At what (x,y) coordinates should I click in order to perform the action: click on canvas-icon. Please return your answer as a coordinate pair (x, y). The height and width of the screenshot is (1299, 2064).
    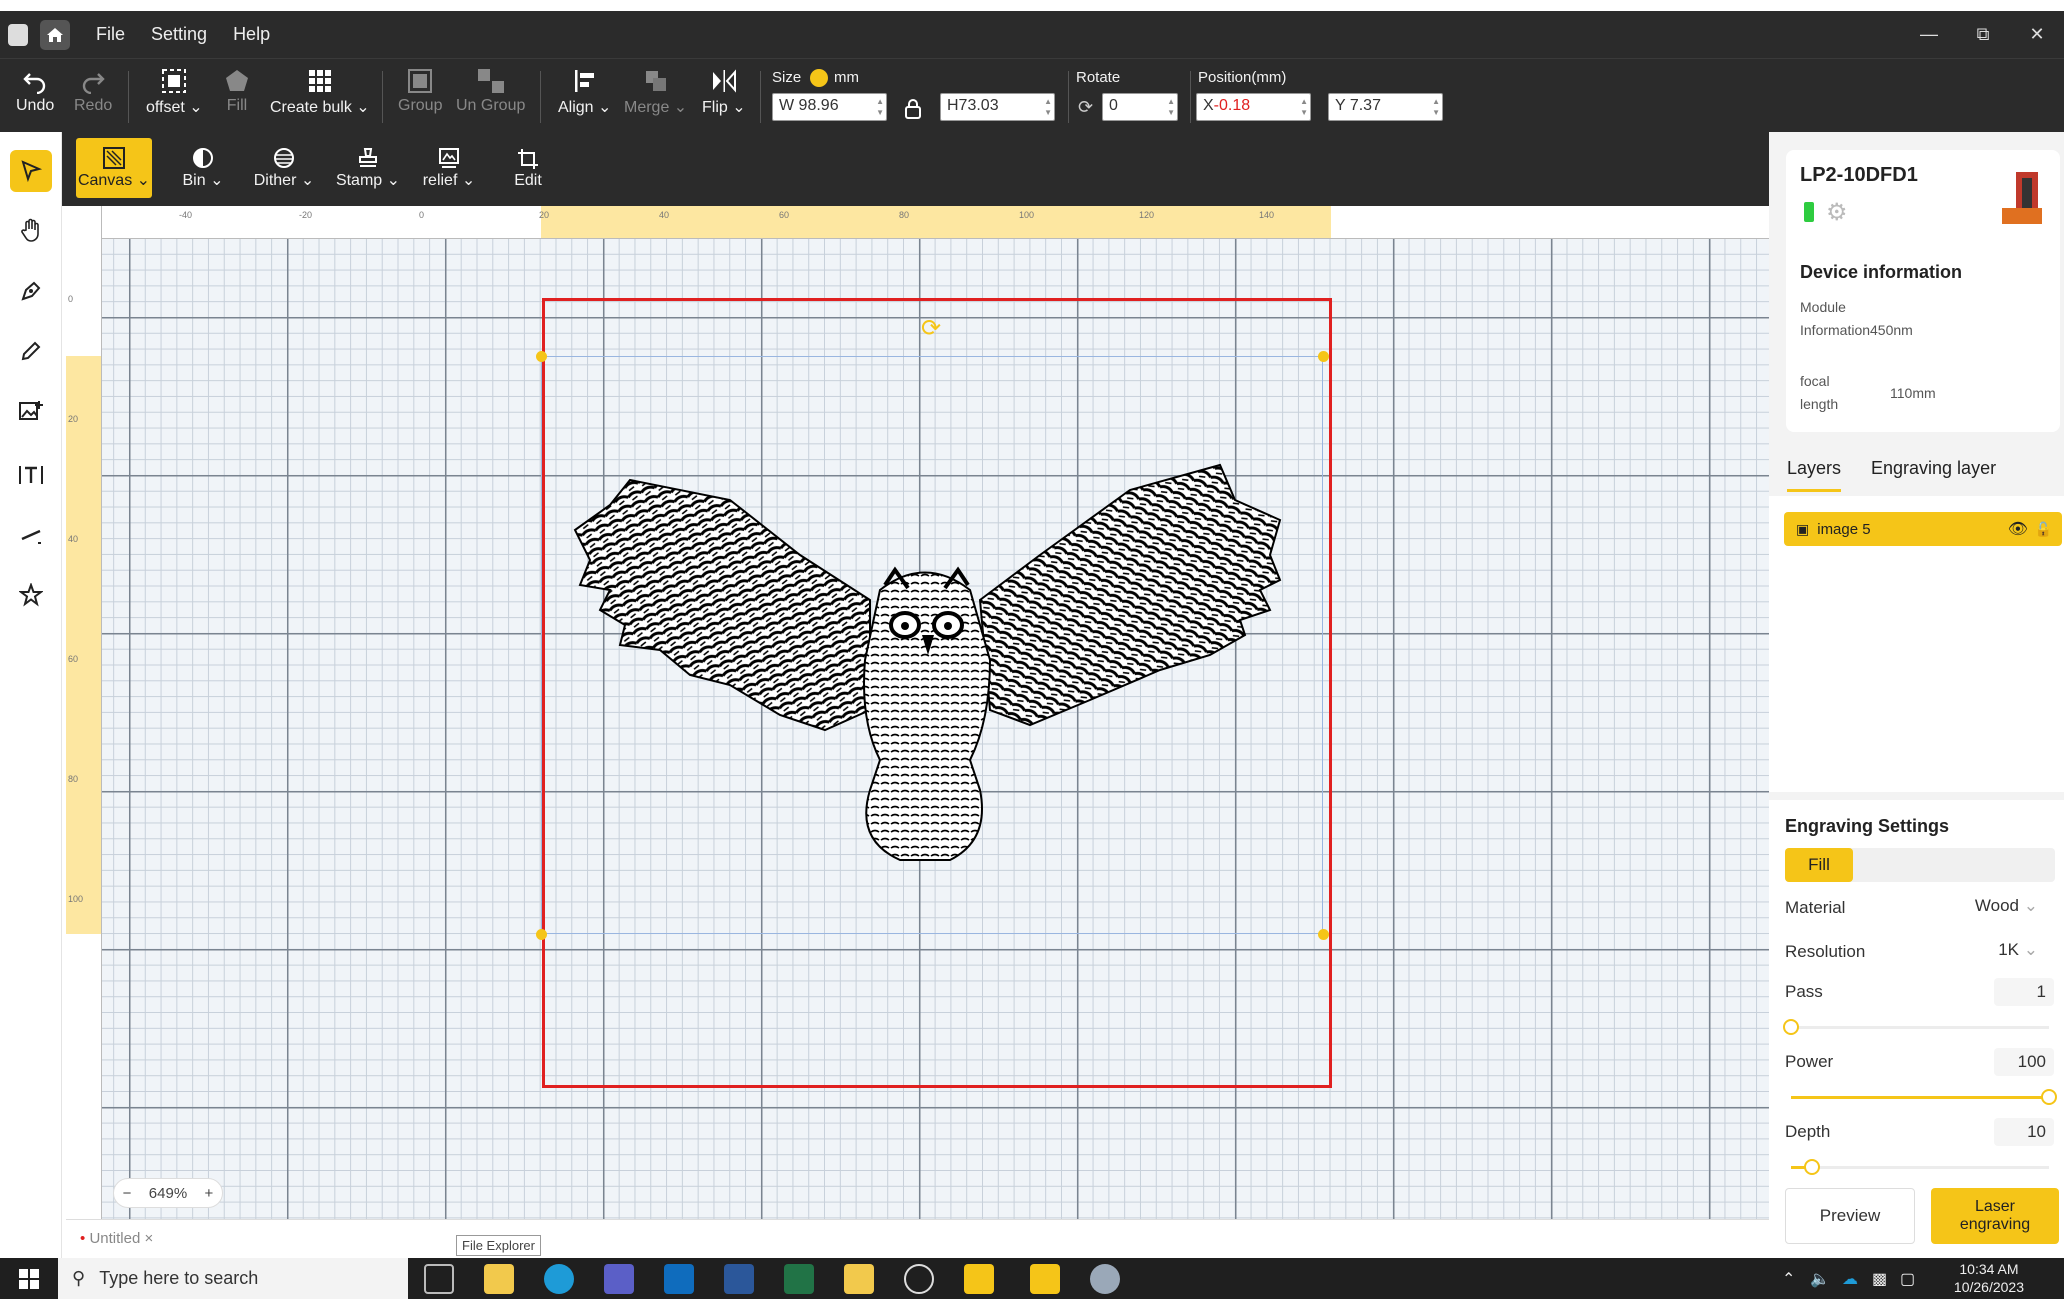
    Looking at the image, I should click on (114, 158).